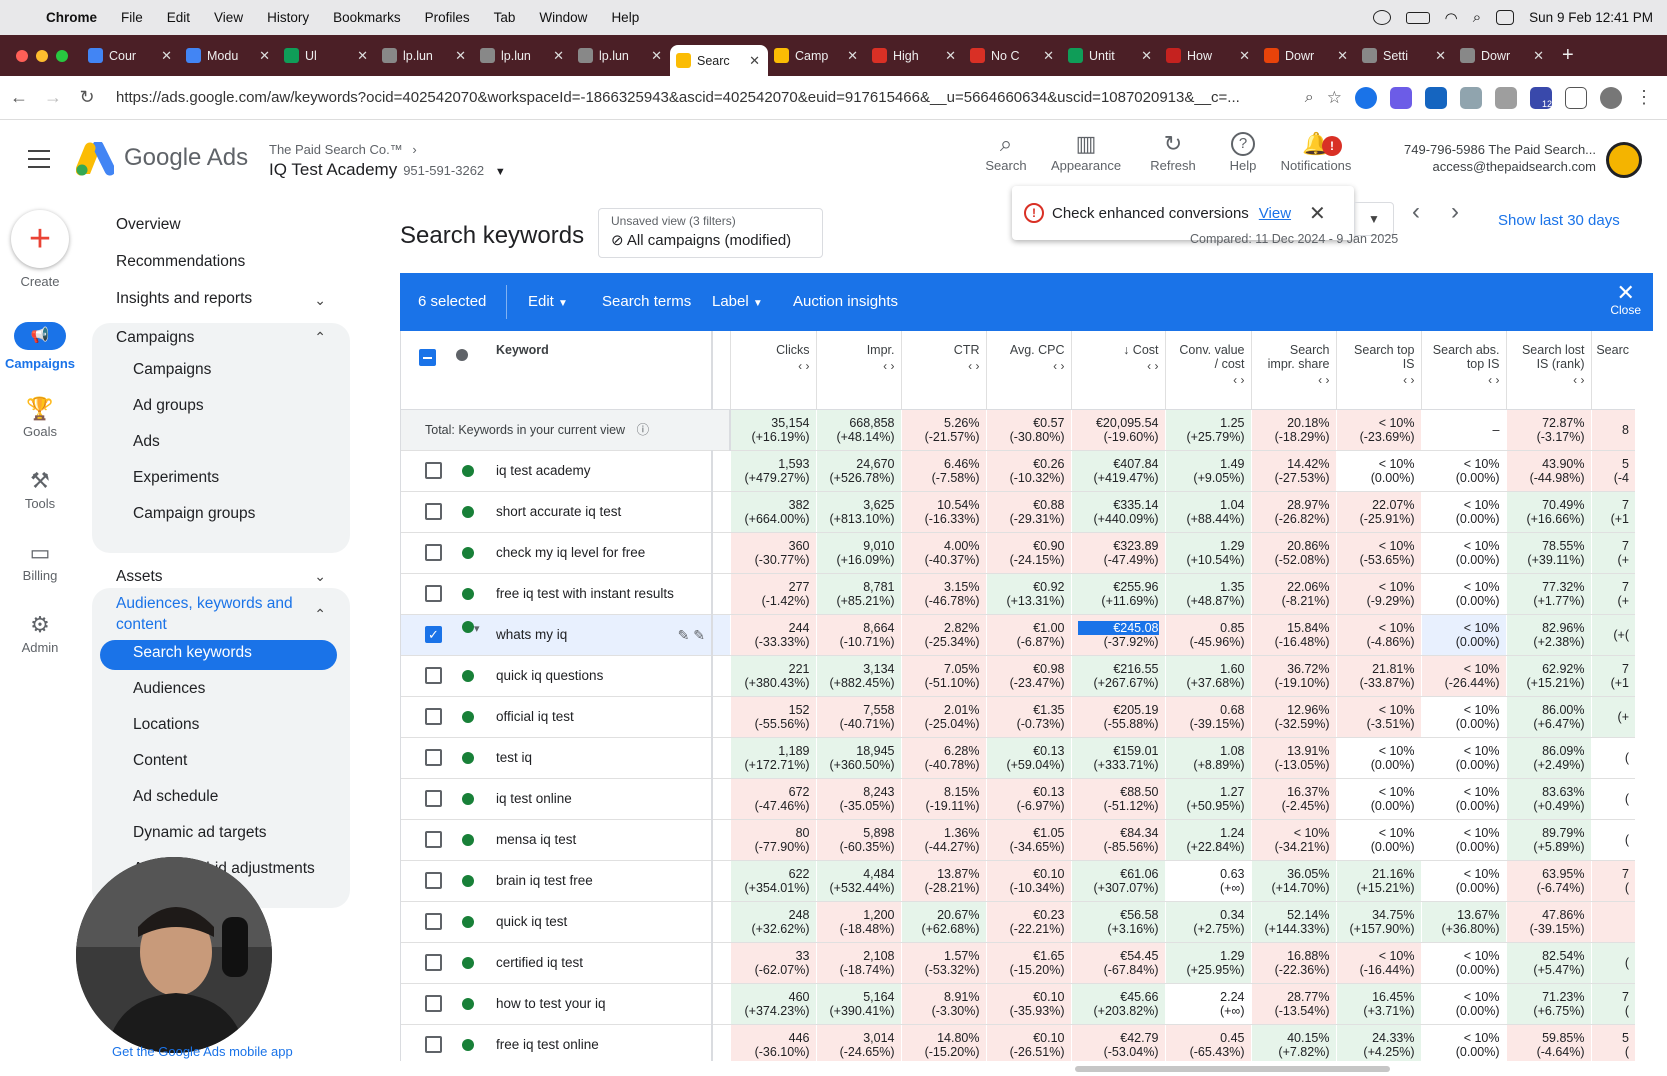 Image resolution: width=1667 pixels, height=1076 pixels. I want to click on nav-item-ad-schedule: Ad schedule, so click(175, 797).